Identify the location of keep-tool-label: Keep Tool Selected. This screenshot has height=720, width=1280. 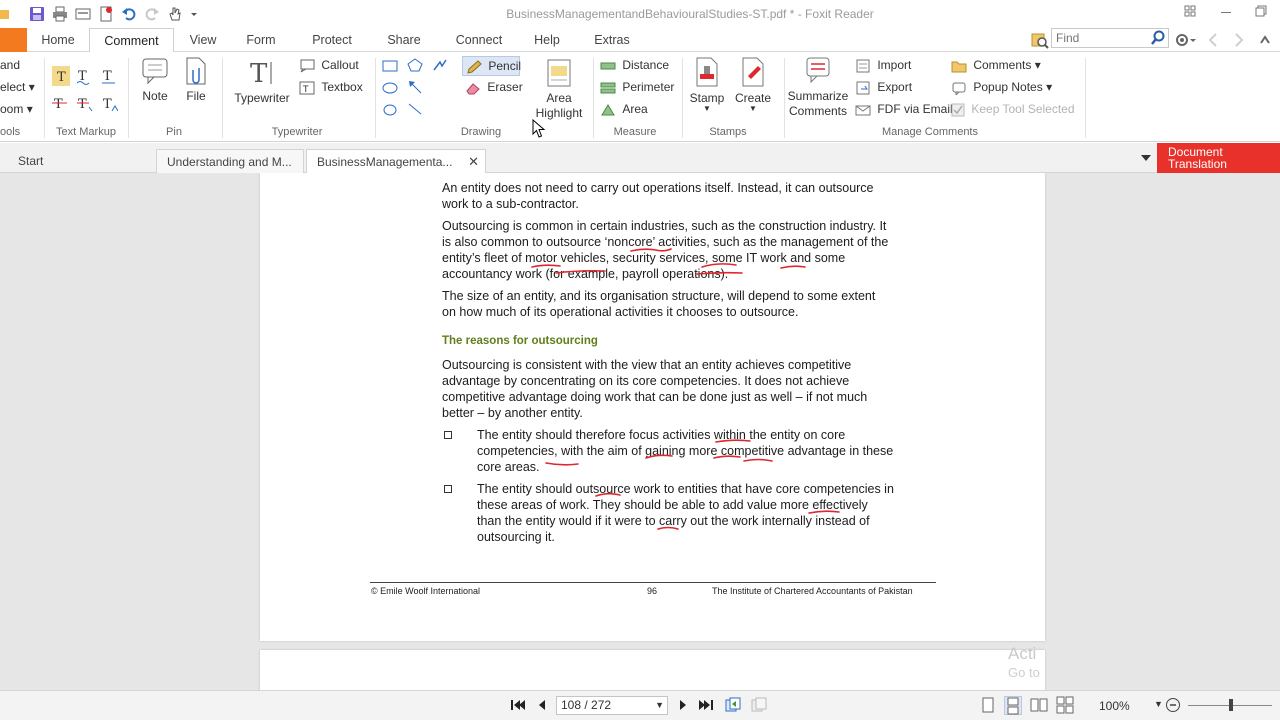
(1023, 109).